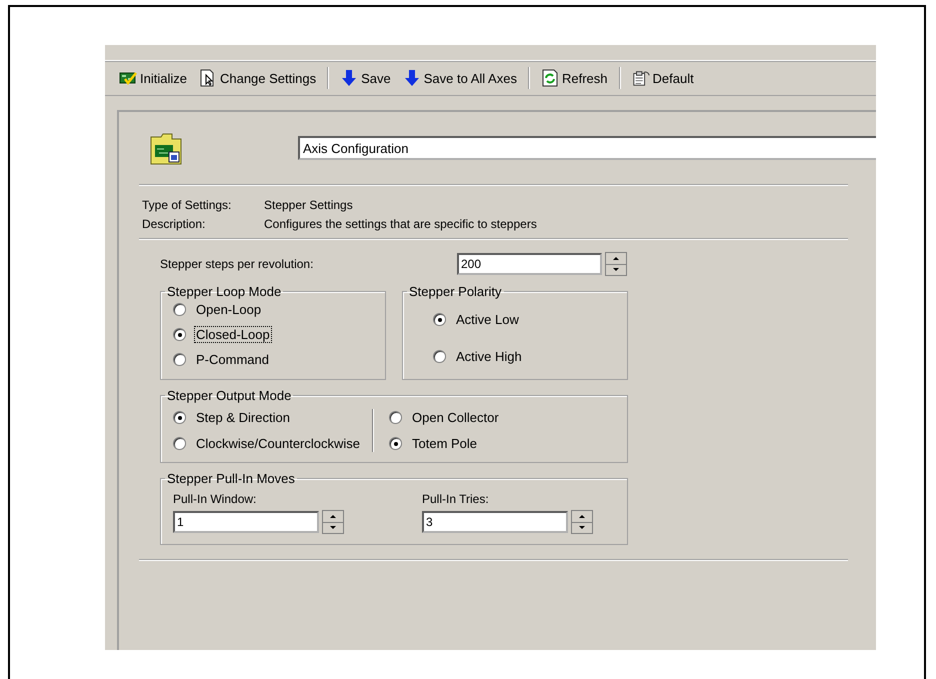 This screenshot has width=936, height=679. I want to click on toolbar-button: Change Settings, so click(258, 78).